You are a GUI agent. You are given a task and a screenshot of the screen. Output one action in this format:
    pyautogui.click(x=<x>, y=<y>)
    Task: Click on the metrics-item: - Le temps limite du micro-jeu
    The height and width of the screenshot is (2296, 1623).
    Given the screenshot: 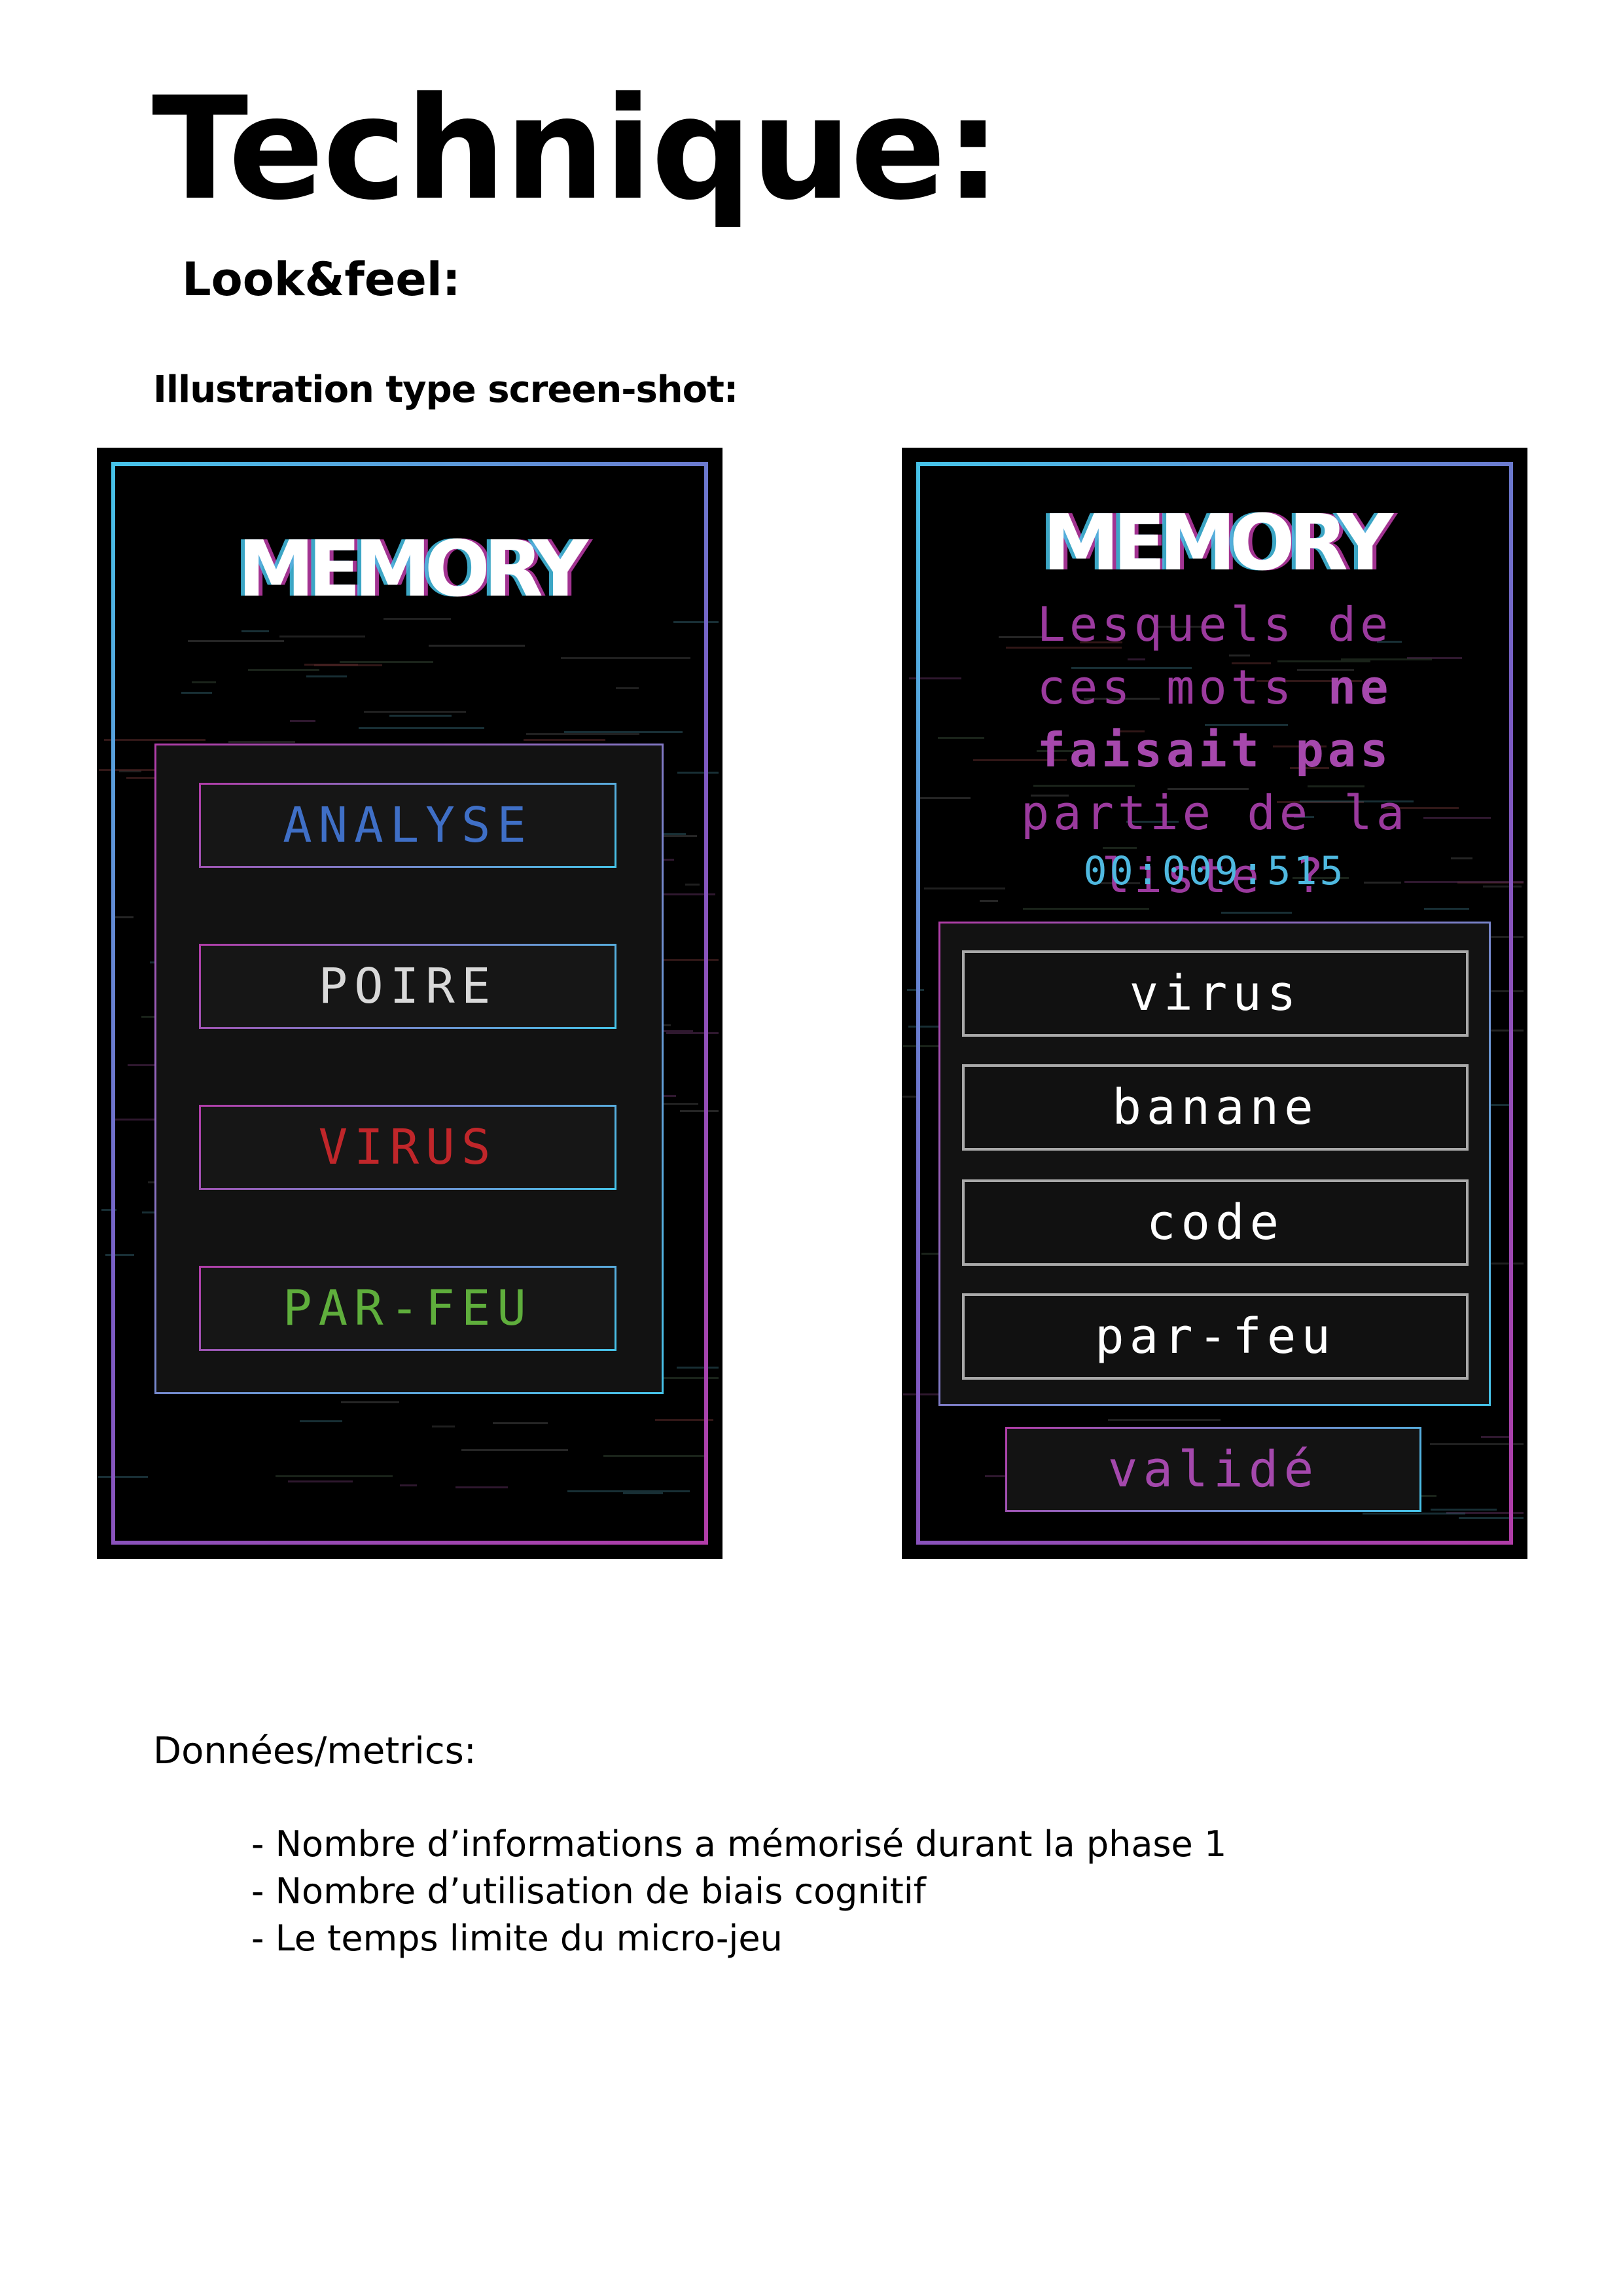 What is the action you would take?
    pyautogui.click(x=517, y=1938)
    